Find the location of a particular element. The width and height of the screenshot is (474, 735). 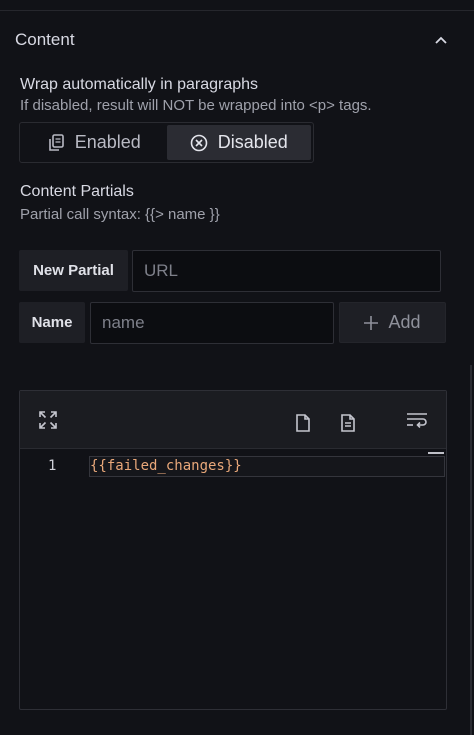

scroll-marker is located at coordinates (436, 453).